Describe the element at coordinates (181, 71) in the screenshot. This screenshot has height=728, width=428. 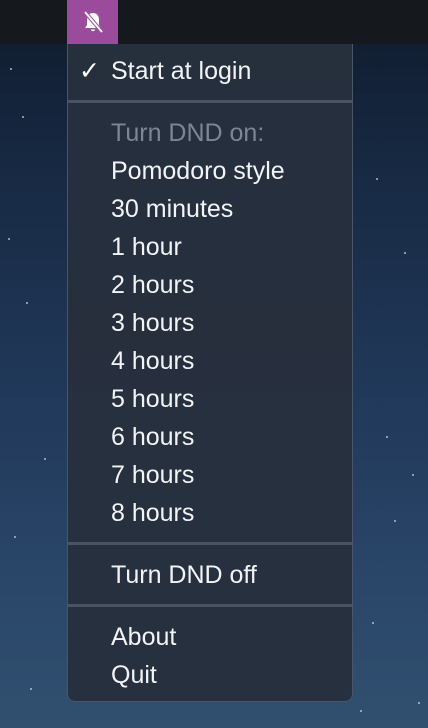
I see `menu-item-label: Start at login` at that location.